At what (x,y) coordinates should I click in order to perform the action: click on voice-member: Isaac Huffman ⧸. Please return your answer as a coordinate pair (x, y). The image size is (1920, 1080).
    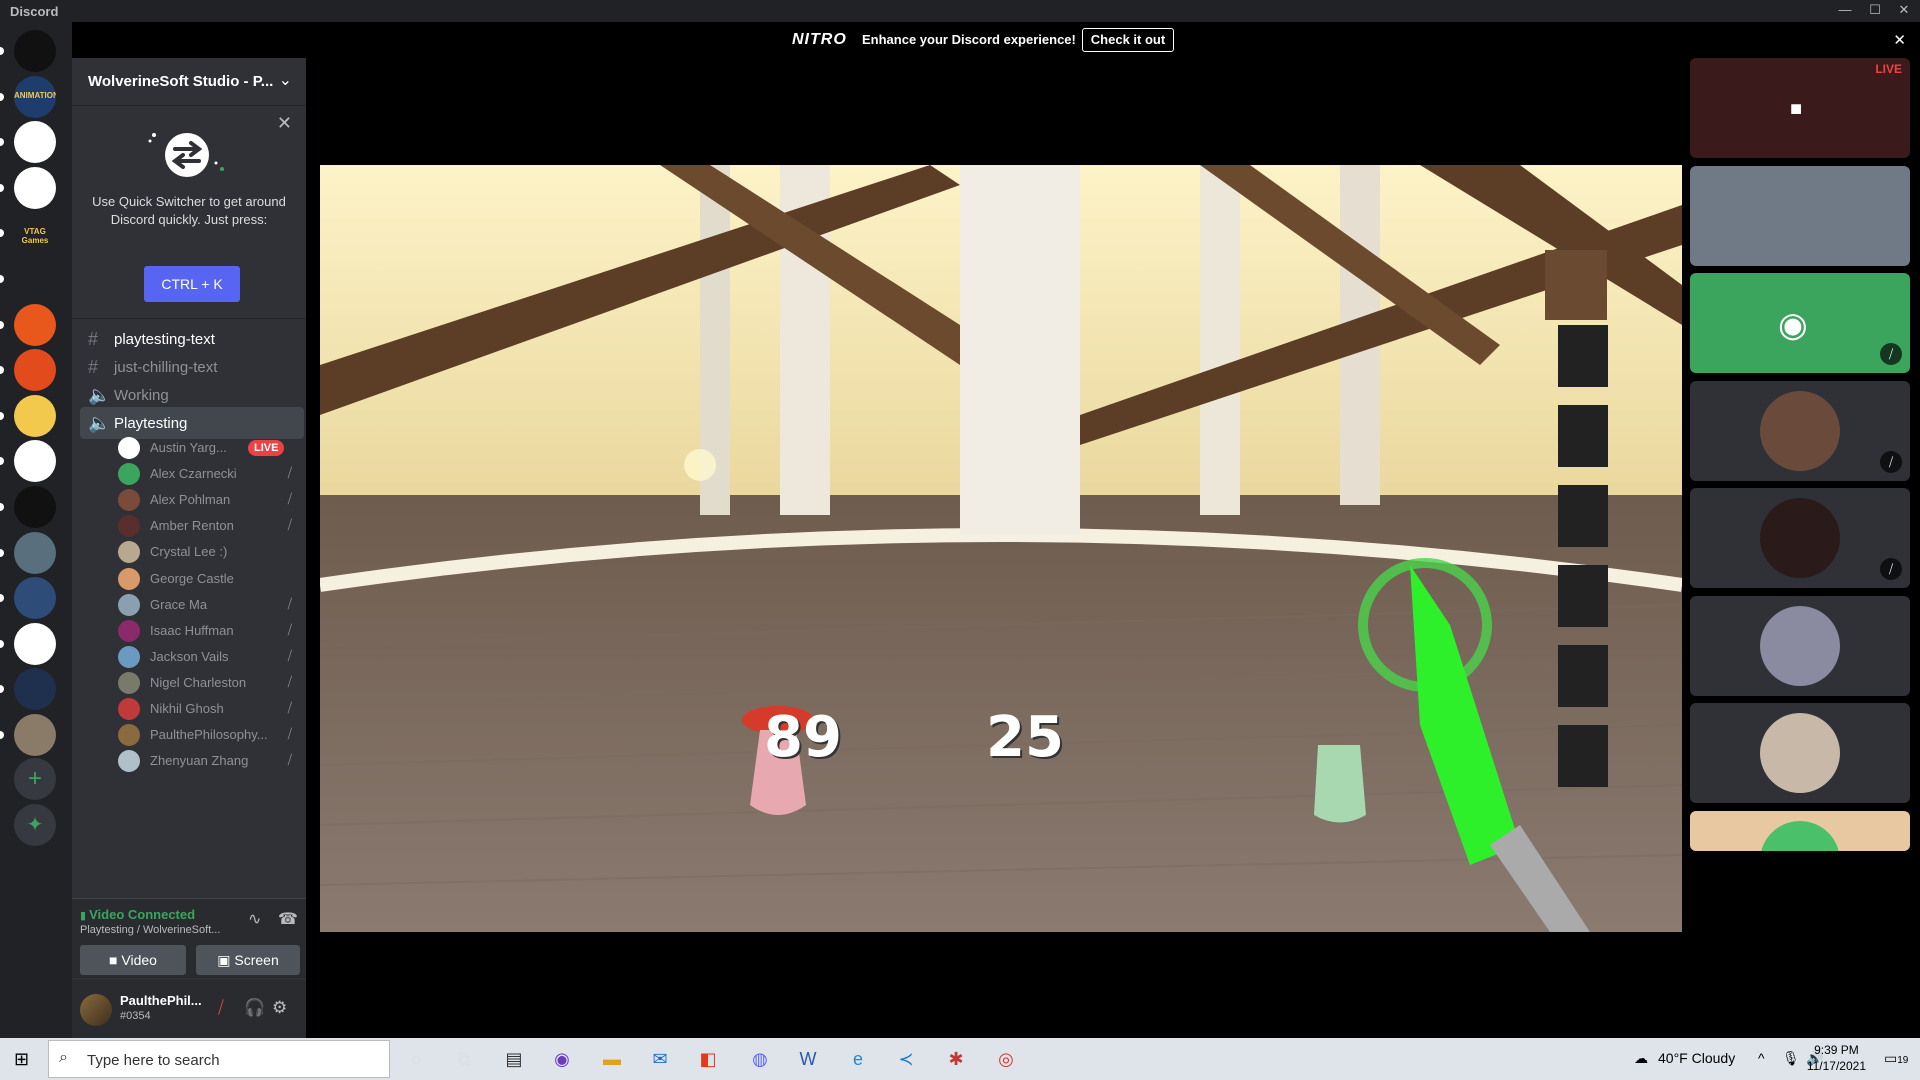
    Looking at the image, I should click on (206, 631).